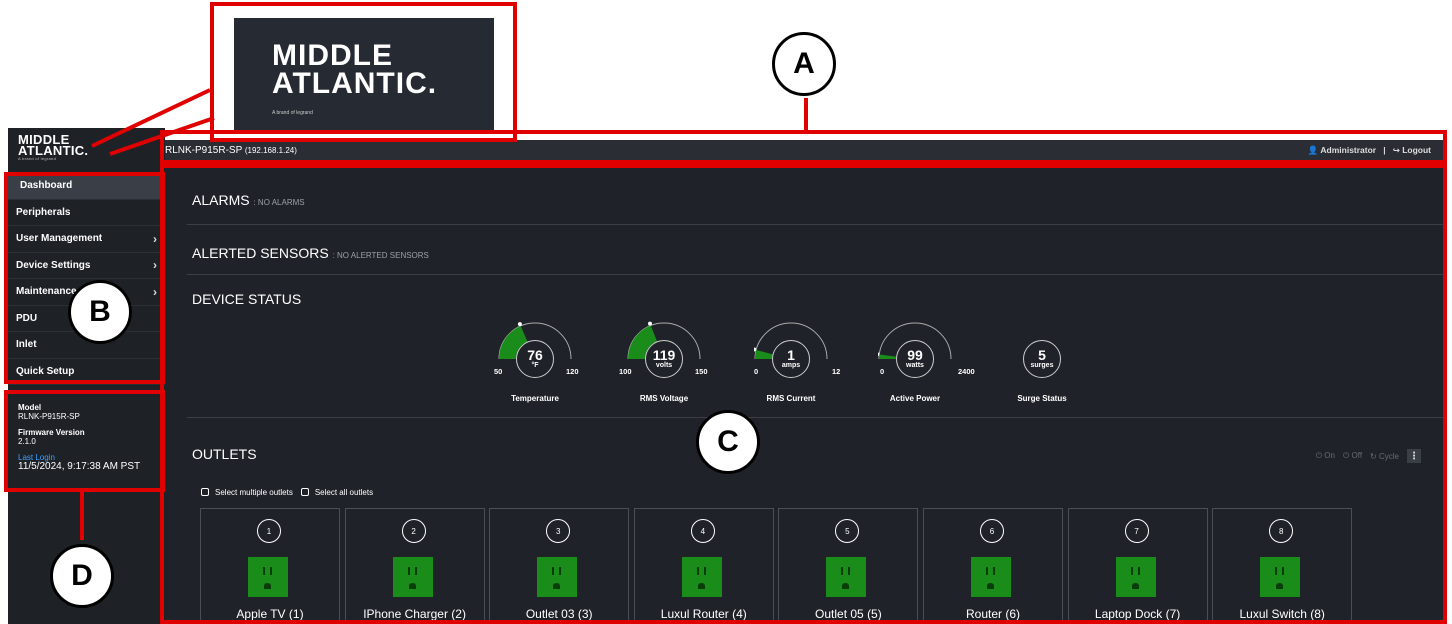  I want to click on callout-c: C, so click(728, 442).